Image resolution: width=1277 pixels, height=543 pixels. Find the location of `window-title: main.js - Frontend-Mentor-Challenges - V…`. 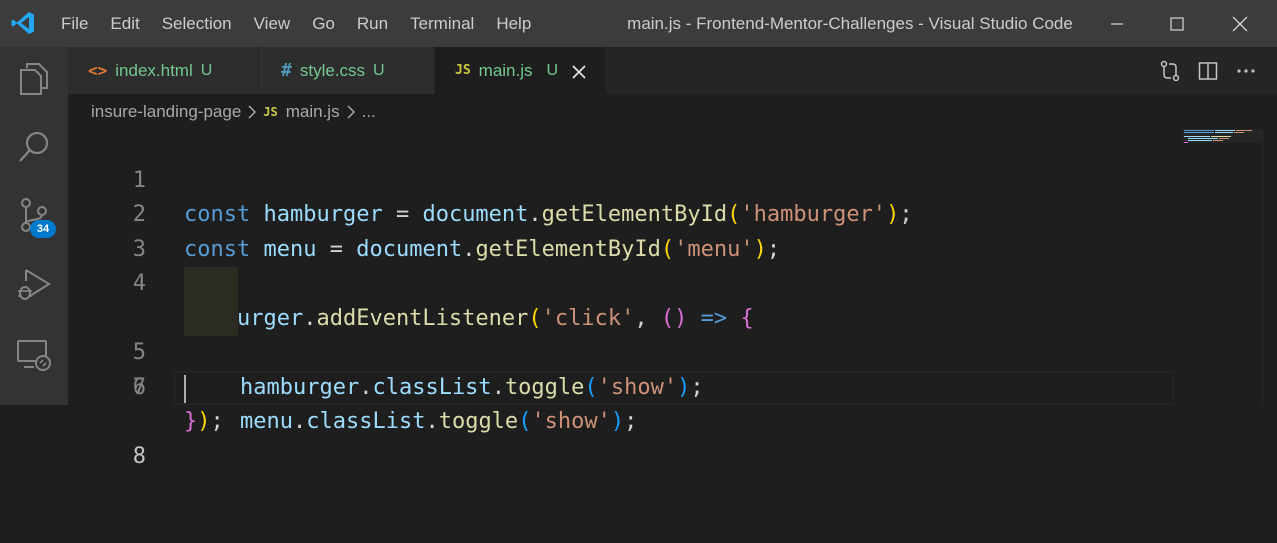

window-title: main.js - Frontend-Mentor-Challenges - V… is located at coordinates (850, 23).